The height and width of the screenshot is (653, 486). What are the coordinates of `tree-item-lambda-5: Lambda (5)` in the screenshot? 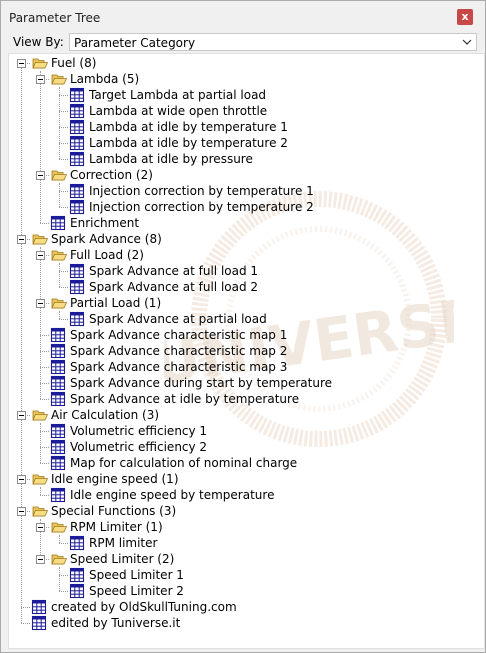 It's located at (244, 79).